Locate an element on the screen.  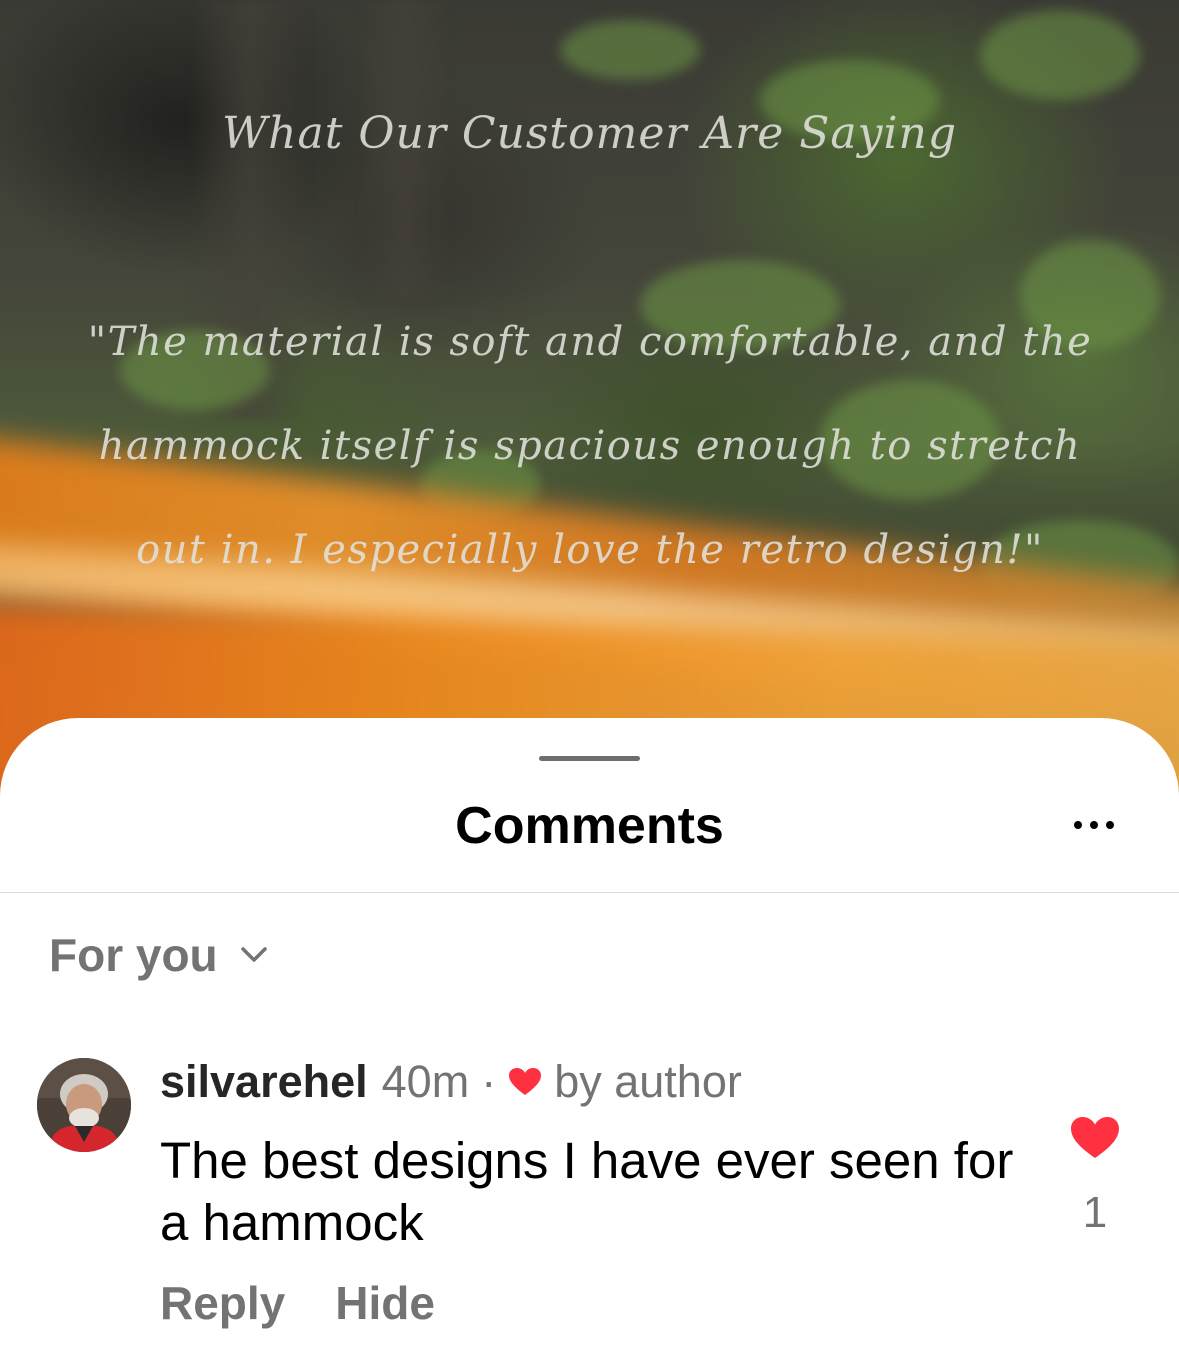
reply-button: Reply is located at coordinates (222, 1303).